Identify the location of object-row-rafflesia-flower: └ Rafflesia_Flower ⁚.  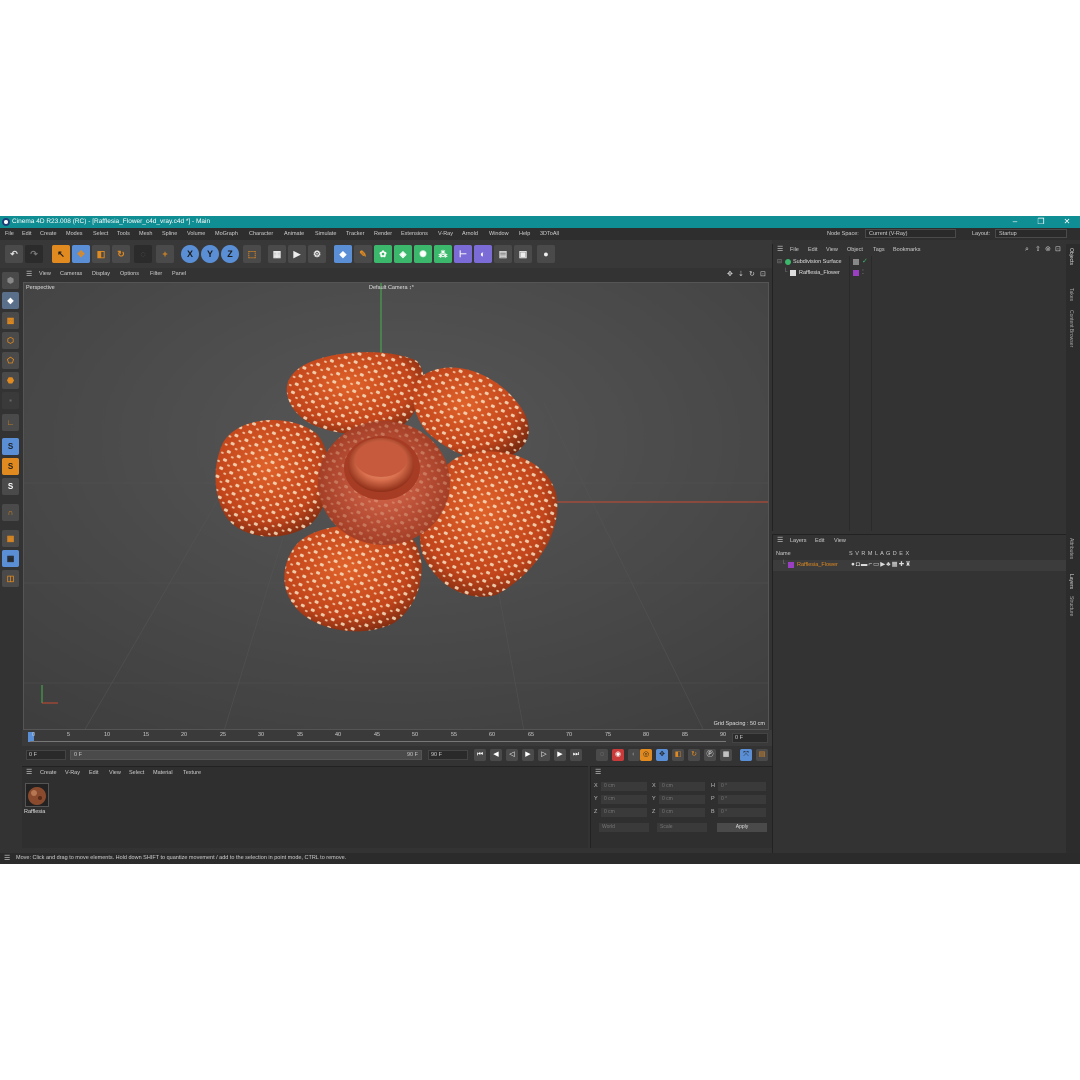
(920, 274).